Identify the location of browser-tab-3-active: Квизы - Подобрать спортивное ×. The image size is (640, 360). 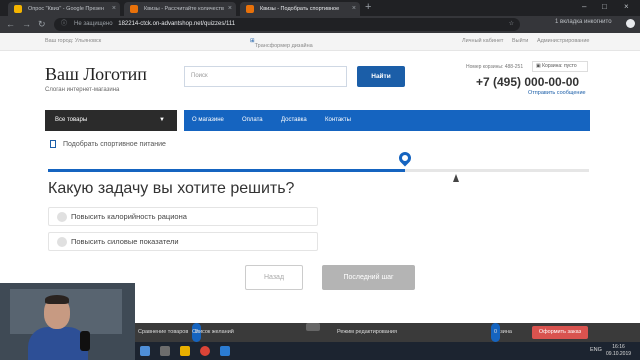
(300, 9).